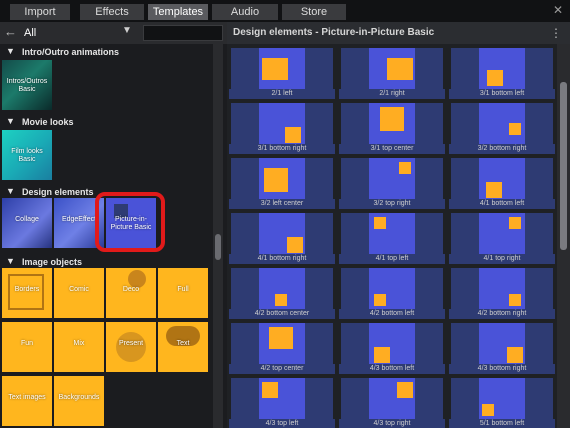  I want to click on tile-borders: Borders, so click(27, 293).